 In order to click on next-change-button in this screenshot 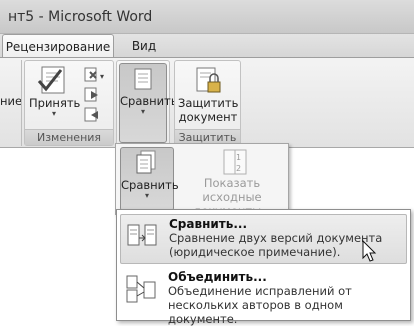, I will do `click(96, 115)`.